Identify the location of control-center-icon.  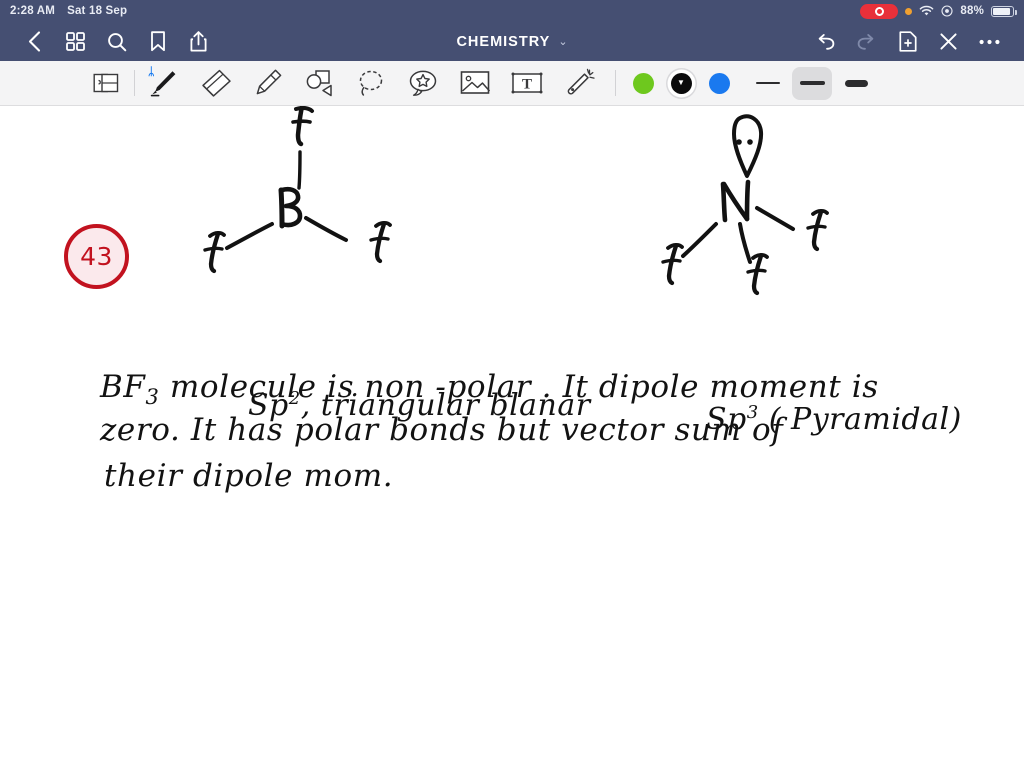
(947, 11).